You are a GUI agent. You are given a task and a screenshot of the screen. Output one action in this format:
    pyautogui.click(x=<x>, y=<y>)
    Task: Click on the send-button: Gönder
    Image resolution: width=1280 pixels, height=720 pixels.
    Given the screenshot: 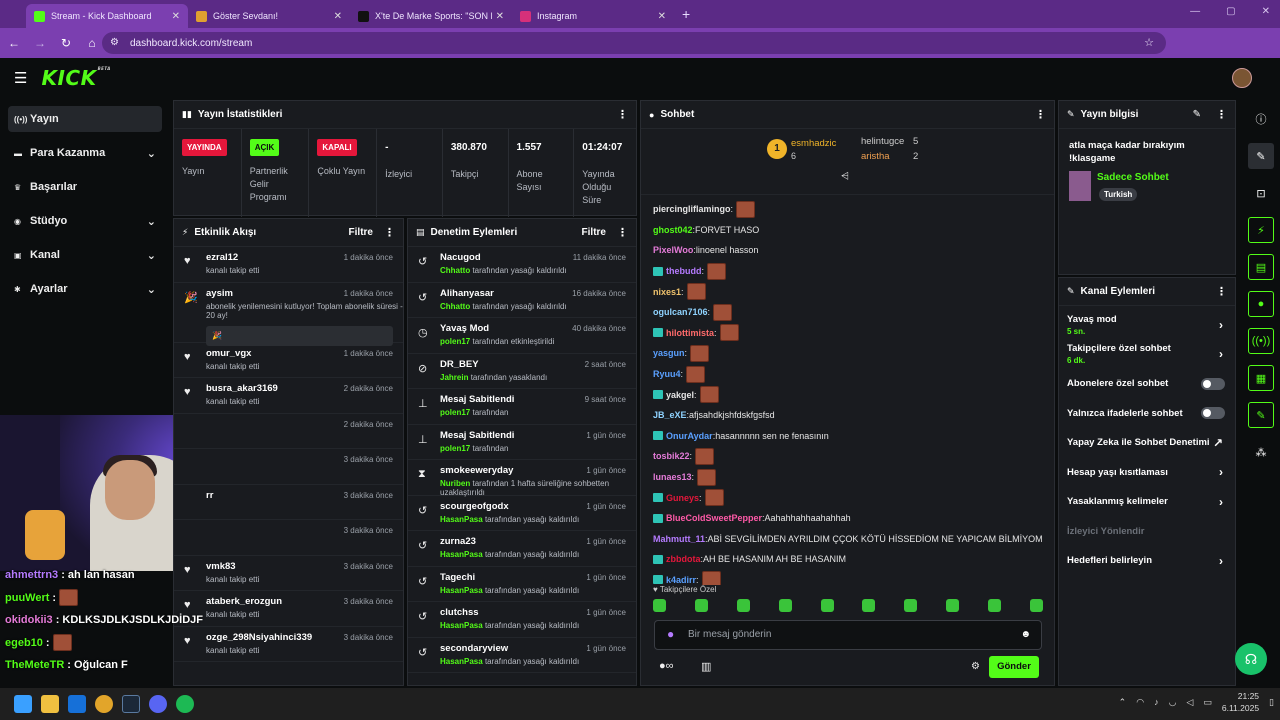 What is the action you would take?
    pyautogui.click(x=1014, y=667)
    